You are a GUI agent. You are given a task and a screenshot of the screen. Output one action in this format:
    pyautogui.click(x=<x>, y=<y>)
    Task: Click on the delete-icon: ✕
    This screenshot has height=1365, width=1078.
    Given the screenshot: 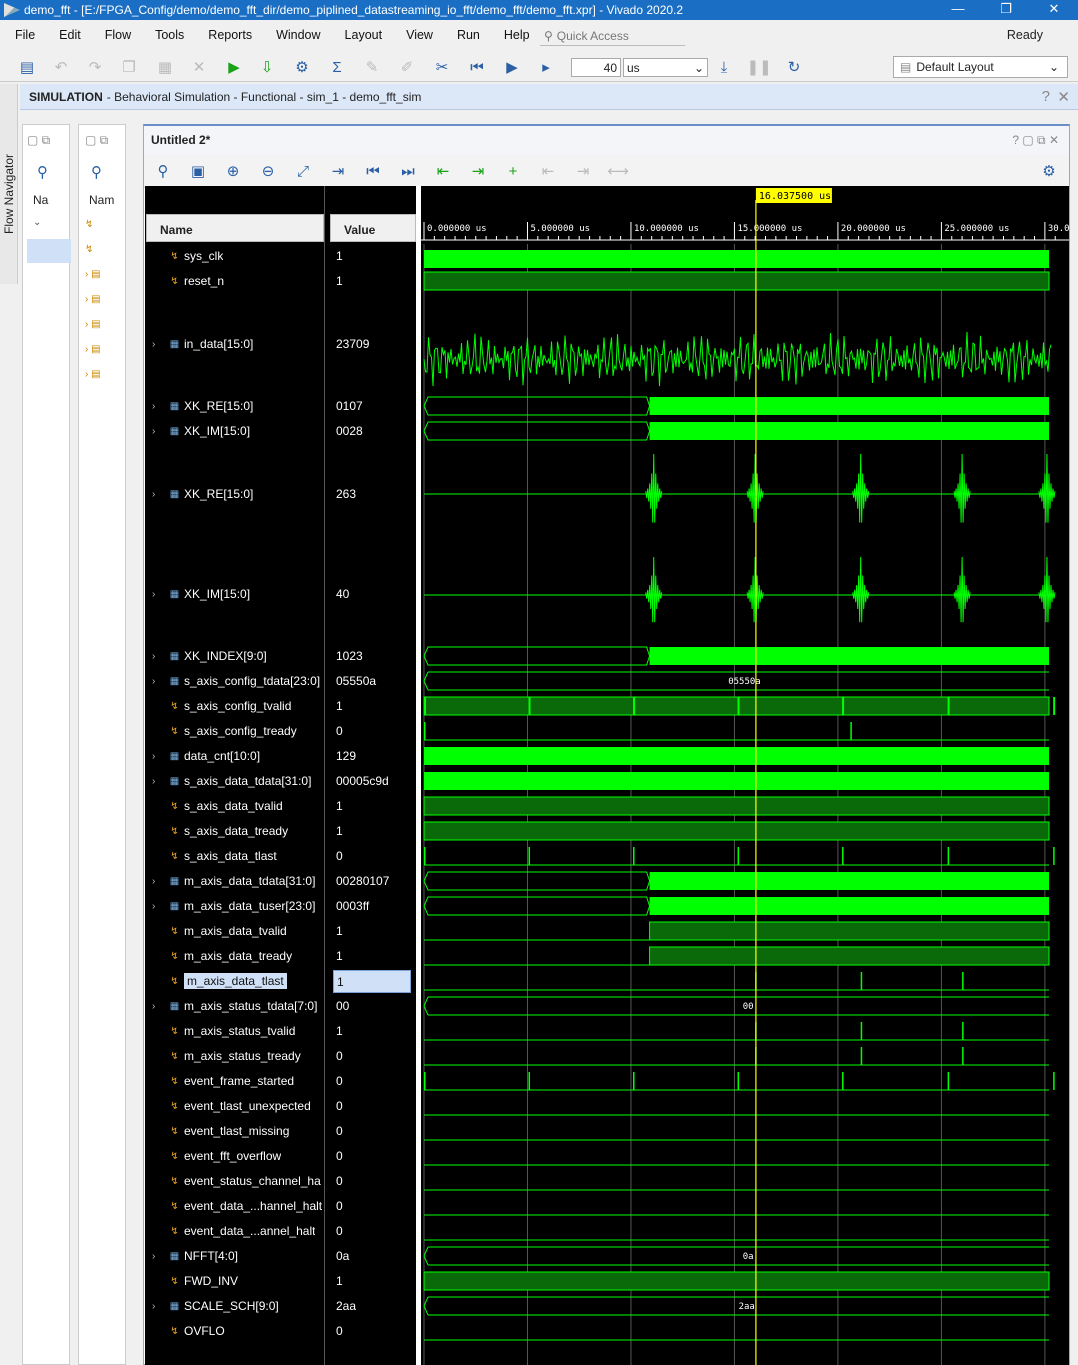 What is the action you would take?
    pyautogui.click(x=199, y=67)
    